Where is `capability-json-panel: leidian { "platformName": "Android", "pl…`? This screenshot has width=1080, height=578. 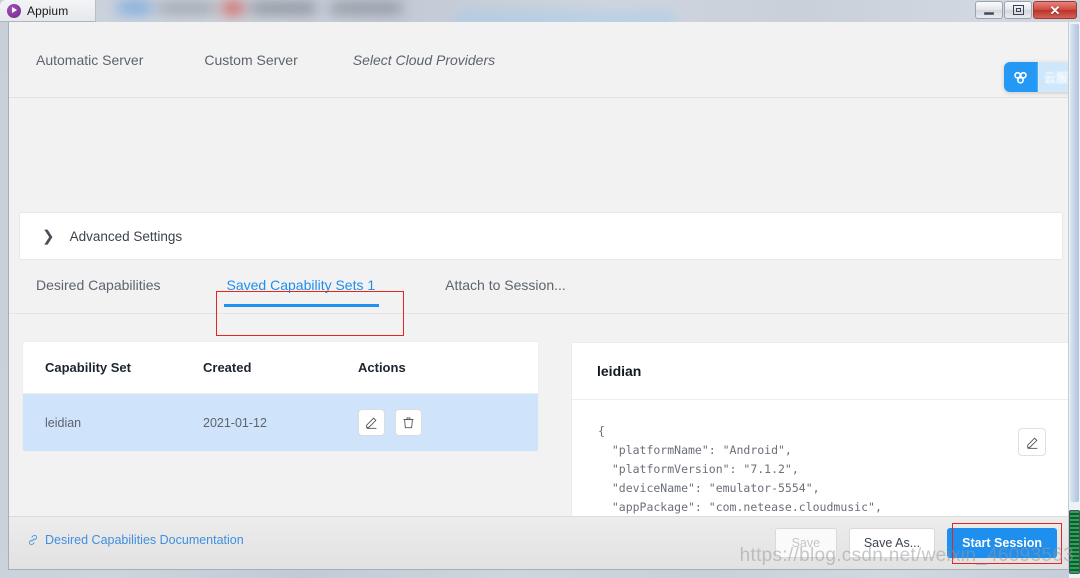 capability-json-panel: leidian { "platformName": "Android", "pl… is located at coordinates (820, 429).